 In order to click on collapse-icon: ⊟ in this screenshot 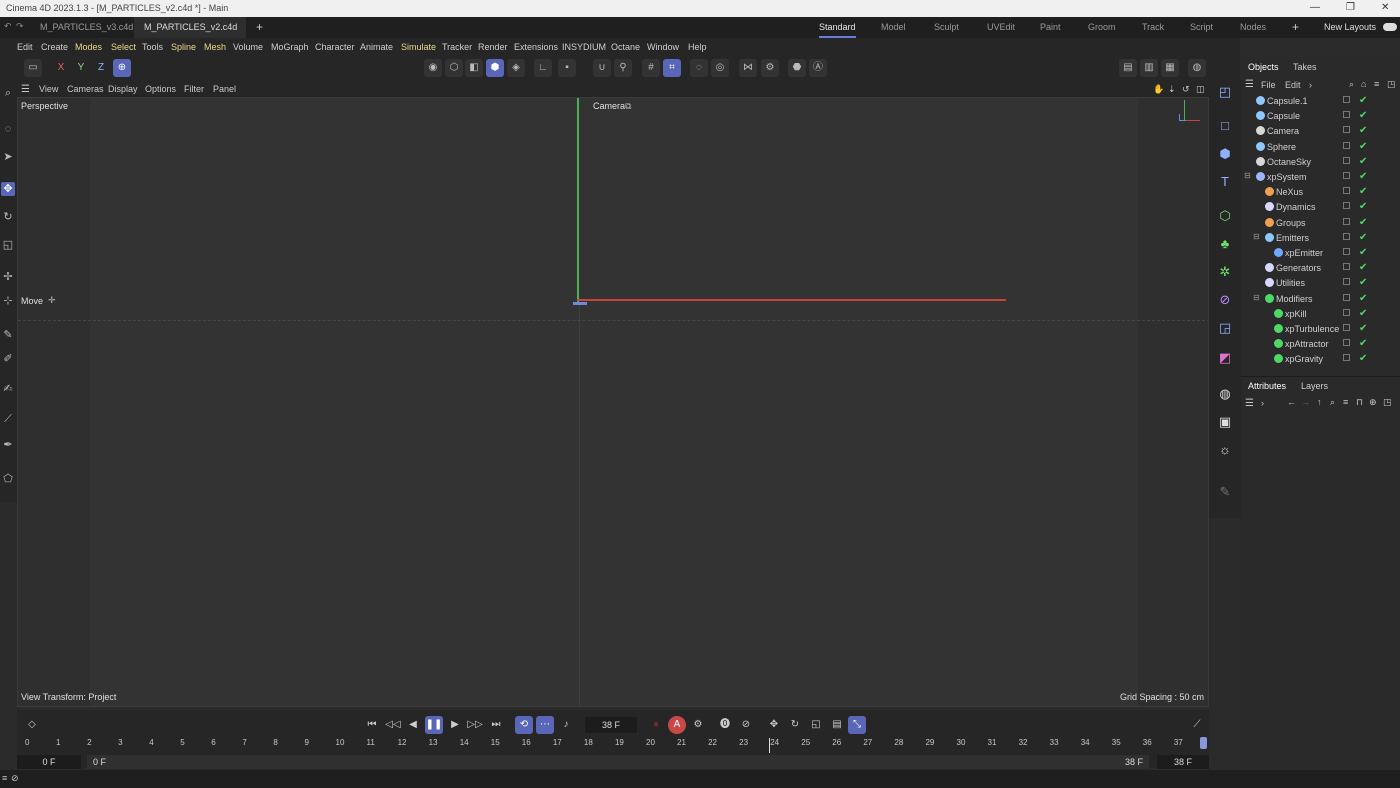, I will do `click(1247, 175)`.